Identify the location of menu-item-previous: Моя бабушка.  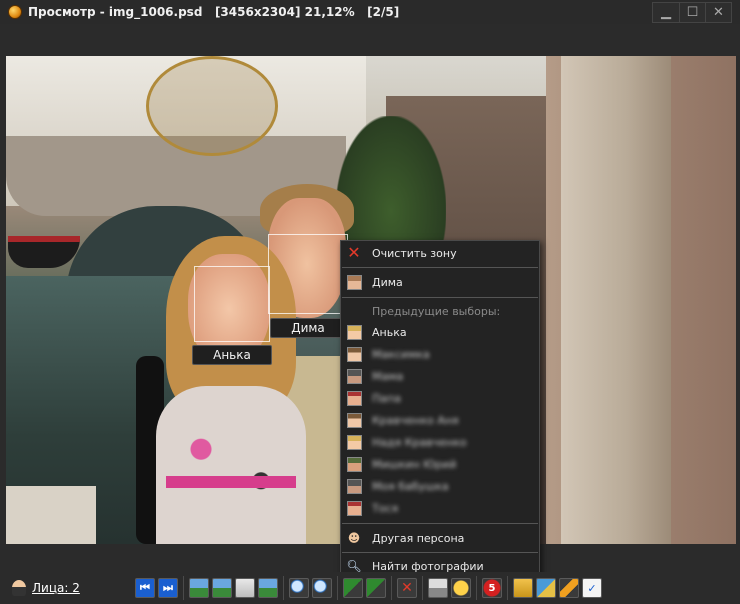
(440, 486).